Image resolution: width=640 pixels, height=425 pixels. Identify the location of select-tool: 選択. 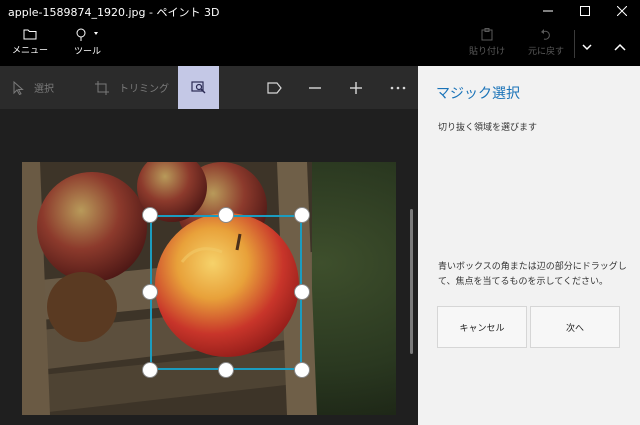
(33, 87).